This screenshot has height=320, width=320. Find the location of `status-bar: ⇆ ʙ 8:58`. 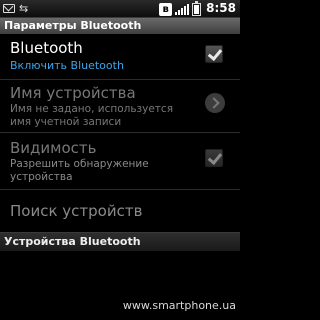

status-bar: ⇆ ʙ 8:58 is located at coordinates (120, 9).